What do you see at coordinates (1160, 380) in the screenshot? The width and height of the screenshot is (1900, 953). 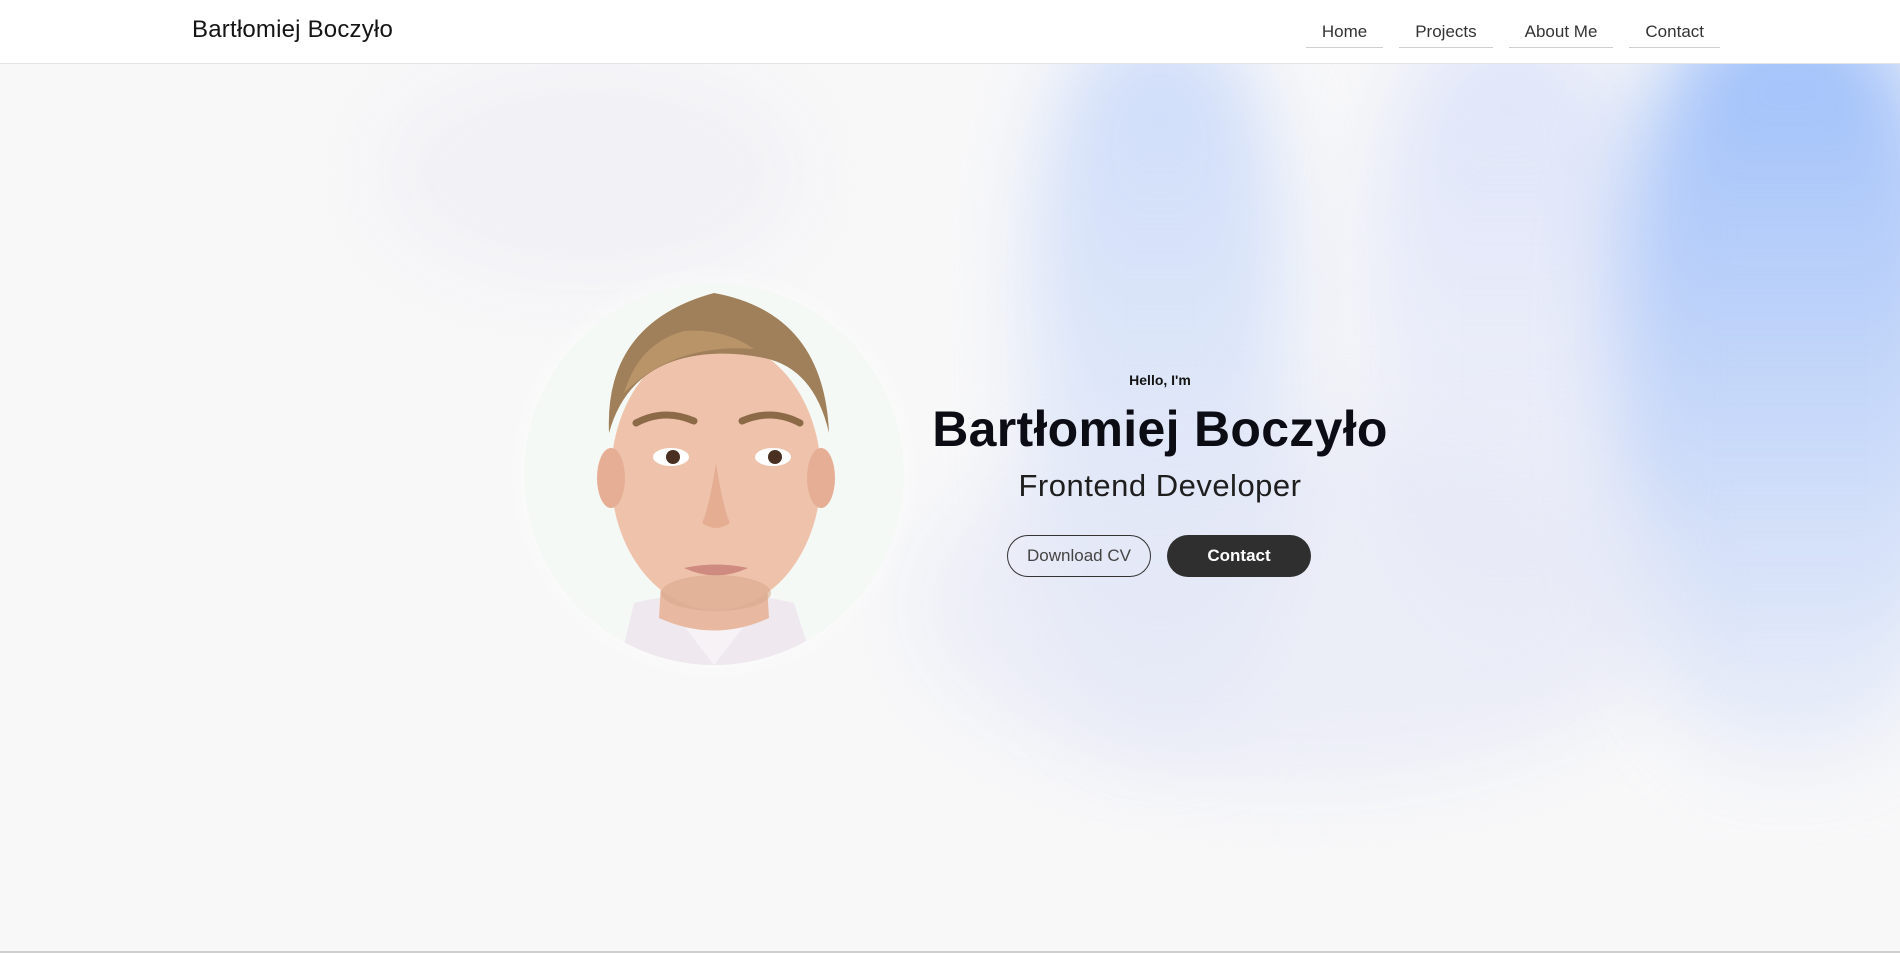 I see `greeting-text: Hello, I'm` at bounding box center [1160, 380].